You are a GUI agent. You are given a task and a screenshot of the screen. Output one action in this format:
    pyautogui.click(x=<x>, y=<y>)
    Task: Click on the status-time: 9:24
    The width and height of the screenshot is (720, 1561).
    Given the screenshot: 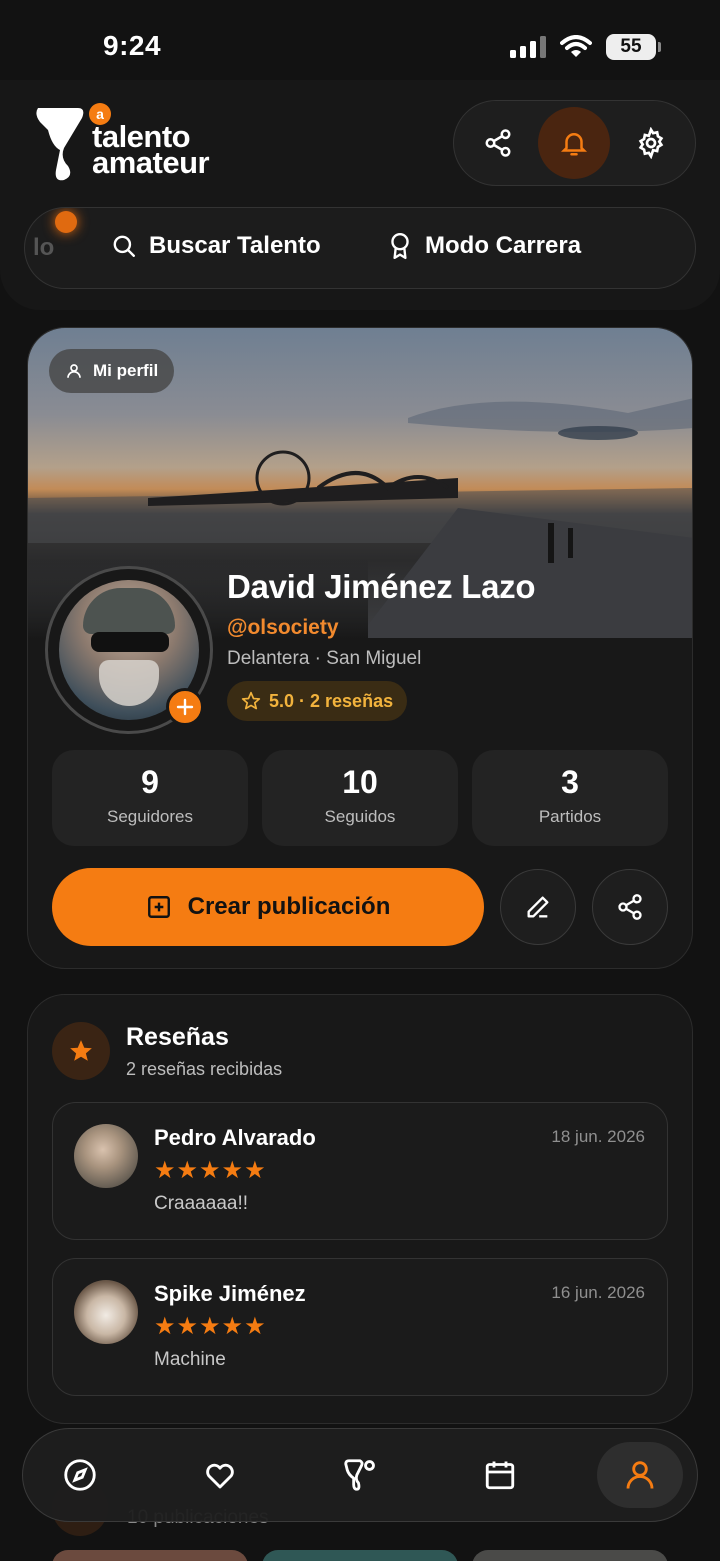 What is the action you would take?
    pyautogui.click(x=132, y=45)
    